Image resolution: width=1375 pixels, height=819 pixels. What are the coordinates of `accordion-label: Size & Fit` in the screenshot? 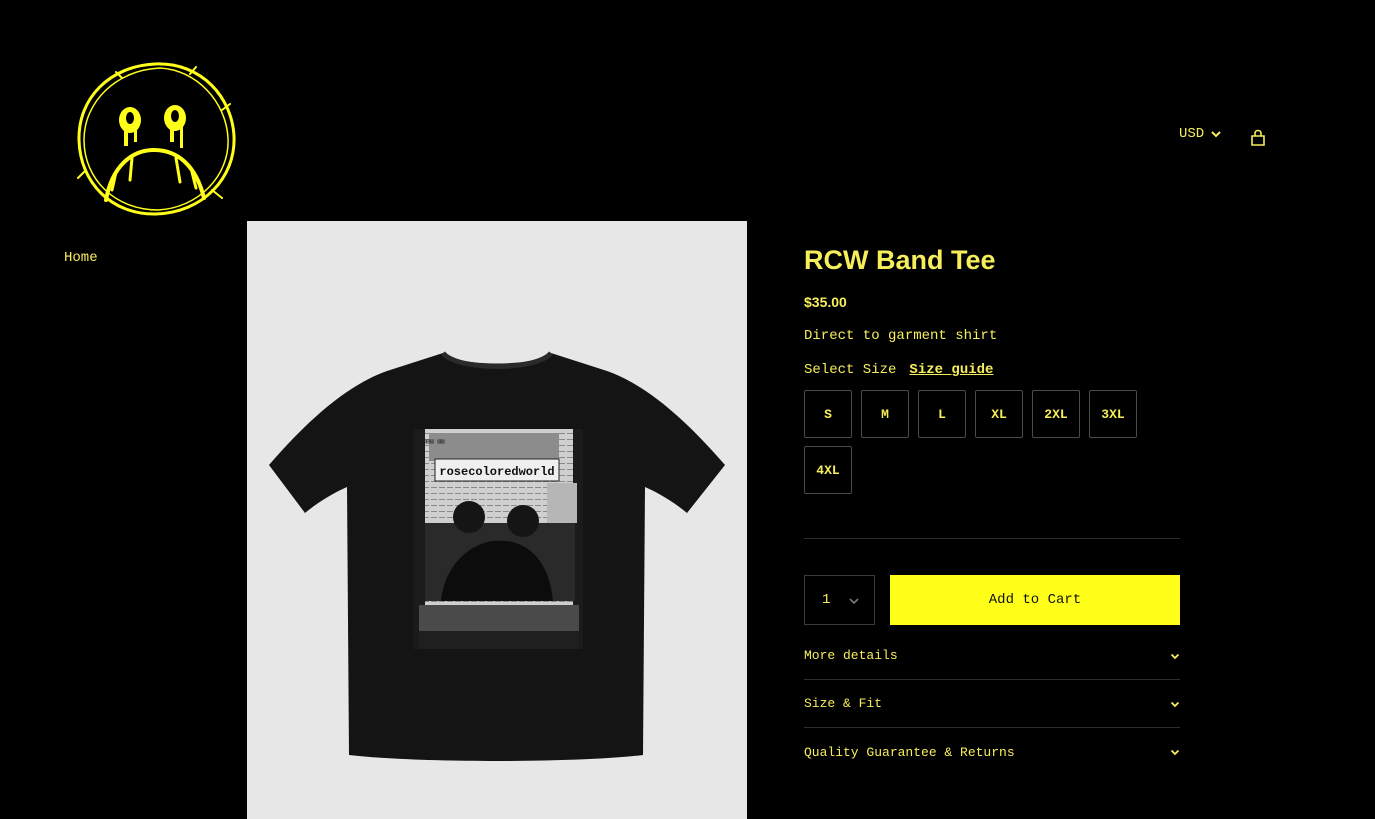 It's located at (843, 703).